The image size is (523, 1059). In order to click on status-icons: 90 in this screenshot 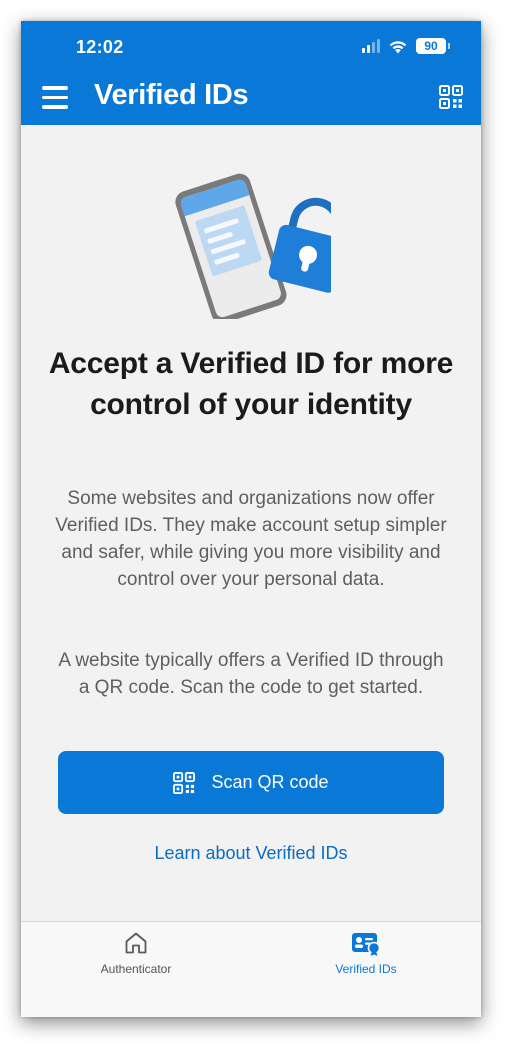, I will do `click(406, 46)`.